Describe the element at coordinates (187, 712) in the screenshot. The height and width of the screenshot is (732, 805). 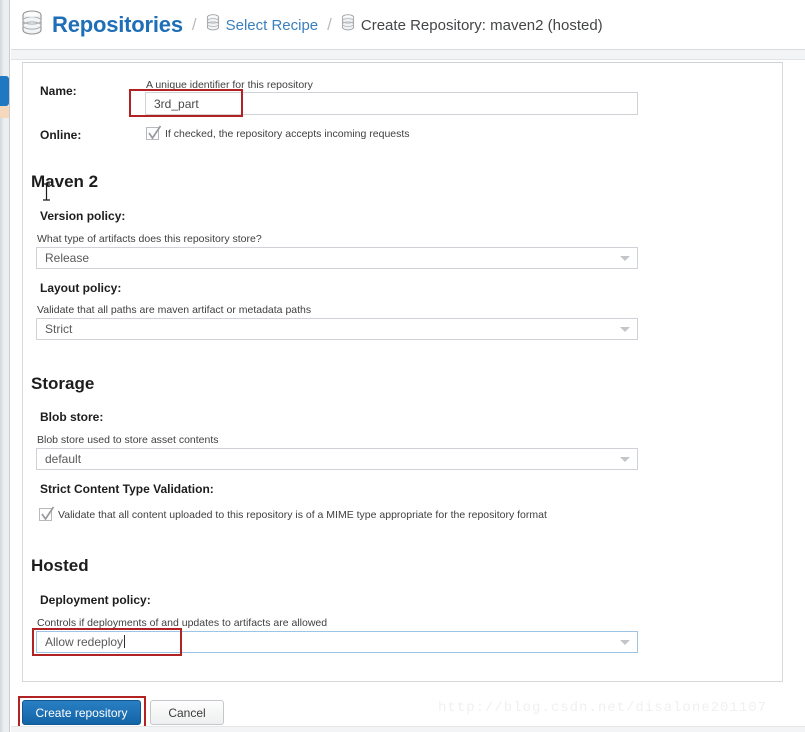
I see `cancel-button: Cancel` at that location.